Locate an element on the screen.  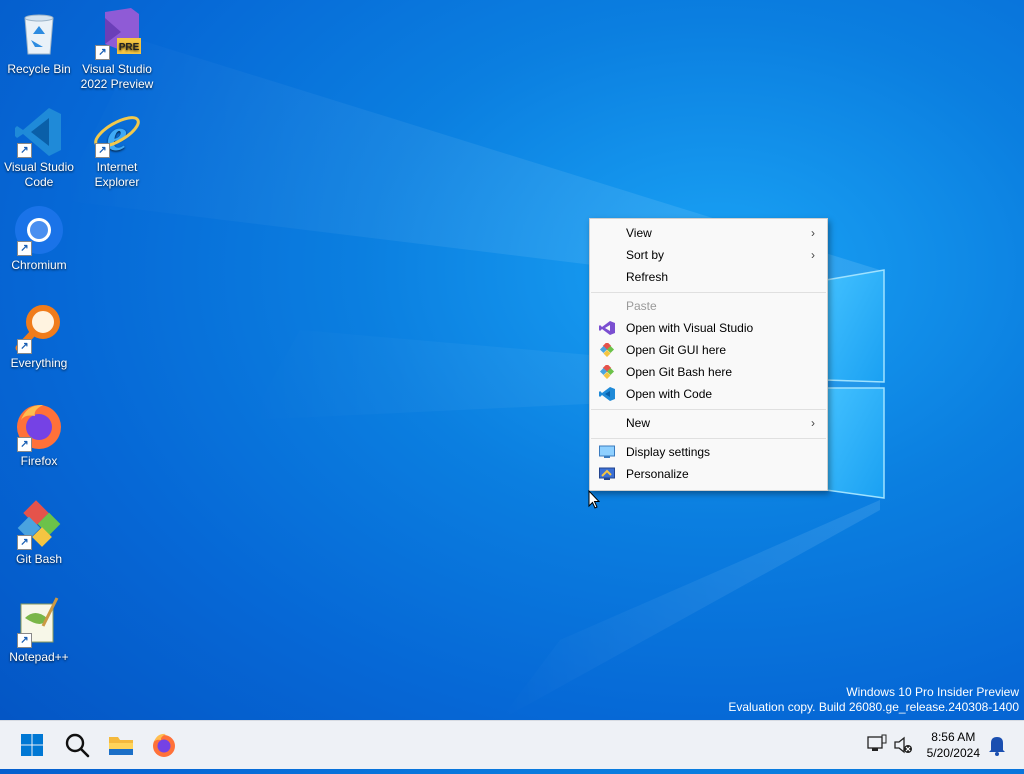
menu-item-open-git-gui: Open Git GUI here is located at coordinates (708, 350).